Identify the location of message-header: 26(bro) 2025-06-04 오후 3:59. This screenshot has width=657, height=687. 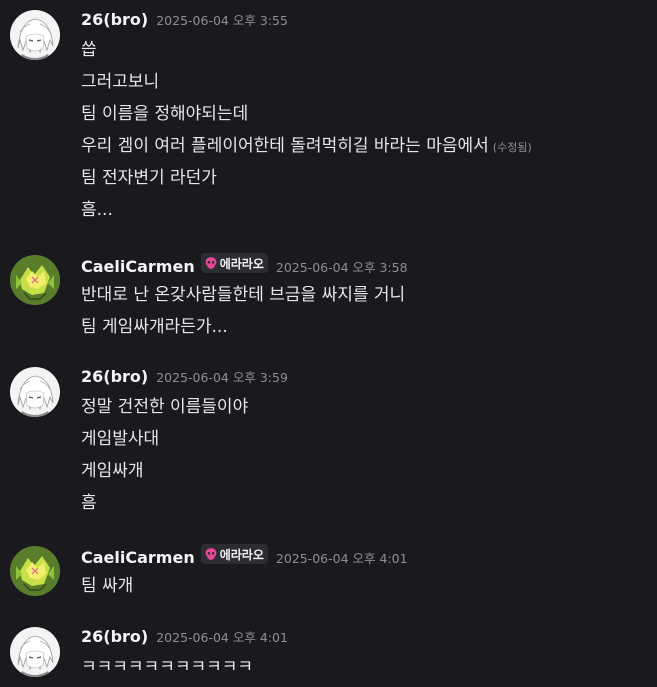
(184, 379).